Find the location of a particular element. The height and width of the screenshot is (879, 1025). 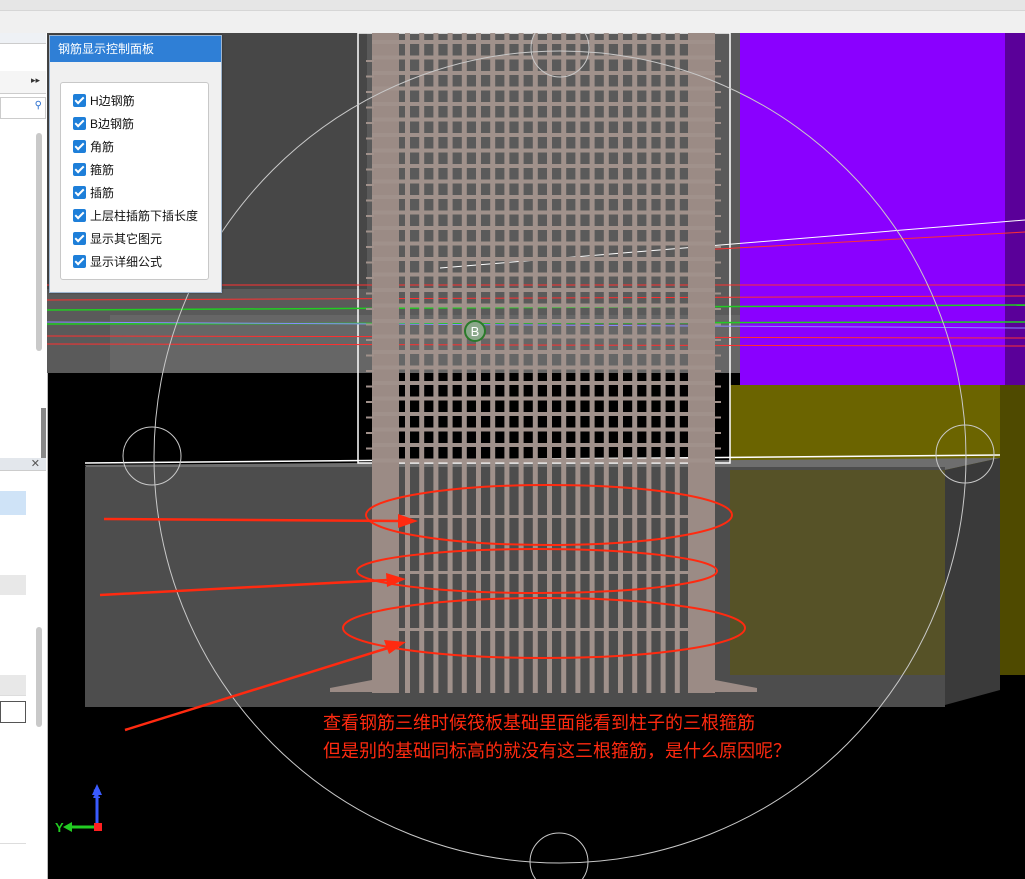

annotation-line-2: 但是别的基础同标高的就没有这三根箍筋，是什么原因呢？ is located at coordinates (557, 751).